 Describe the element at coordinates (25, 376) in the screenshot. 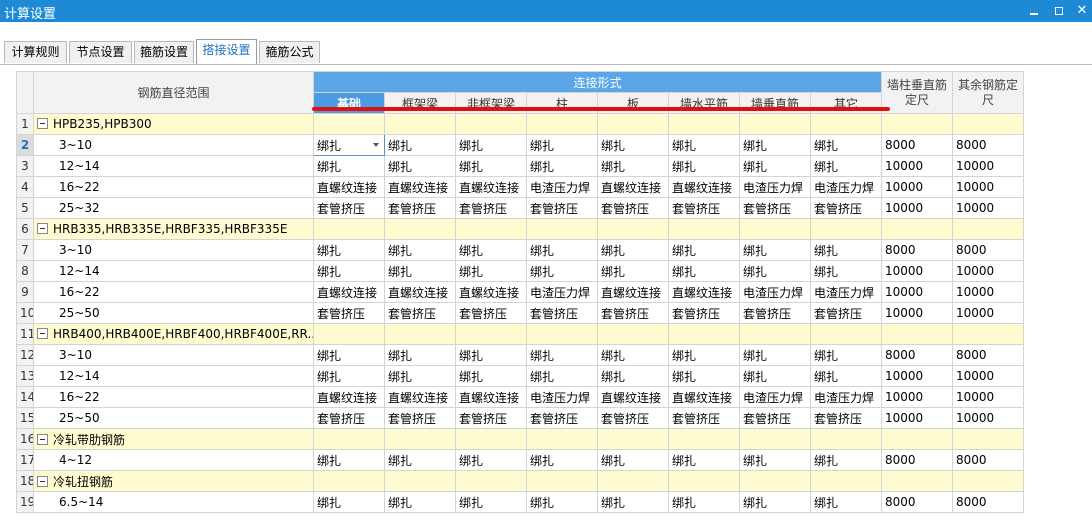

I see `row-number: 13` at that location.